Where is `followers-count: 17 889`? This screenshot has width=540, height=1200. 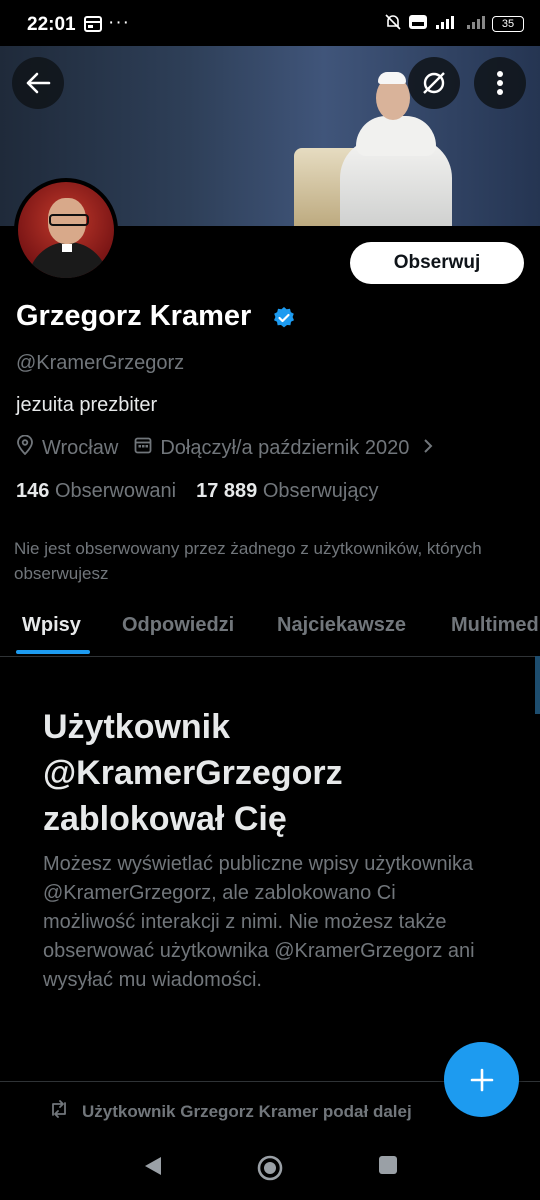 followers-count: 17 889 is located at coordinates (227, 491).